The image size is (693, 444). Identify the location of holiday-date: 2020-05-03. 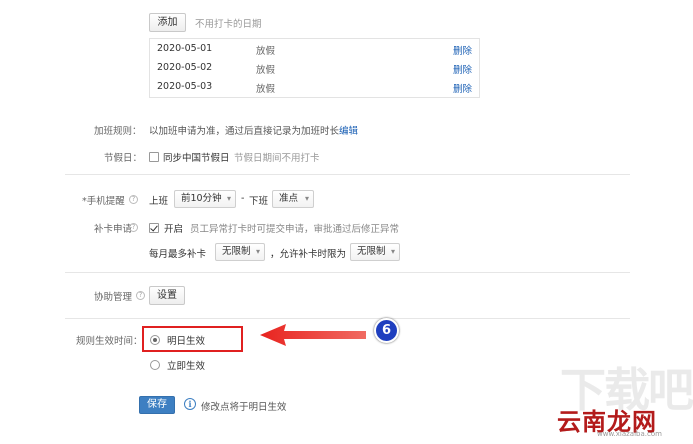
(185, 86).